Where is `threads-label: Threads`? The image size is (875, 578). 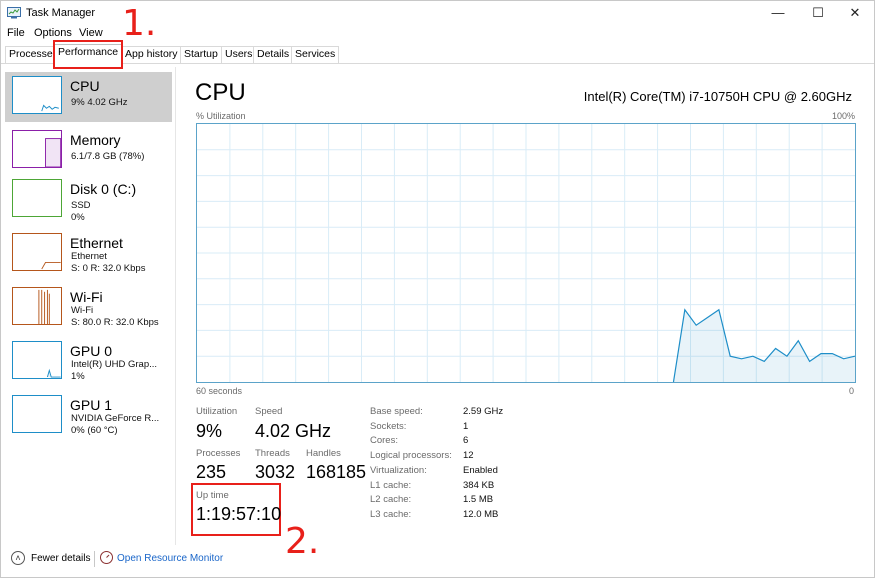 threads-label: Threads is located at coordinates (272, 453).